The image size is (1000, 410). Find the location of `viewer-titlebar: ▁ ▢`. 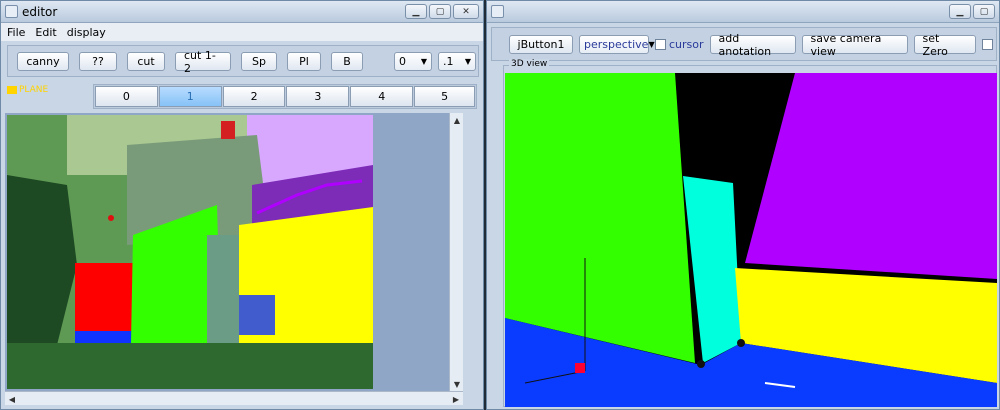

viewer-titlebar: ▁ ▢ is located at coordinates (743, 12).